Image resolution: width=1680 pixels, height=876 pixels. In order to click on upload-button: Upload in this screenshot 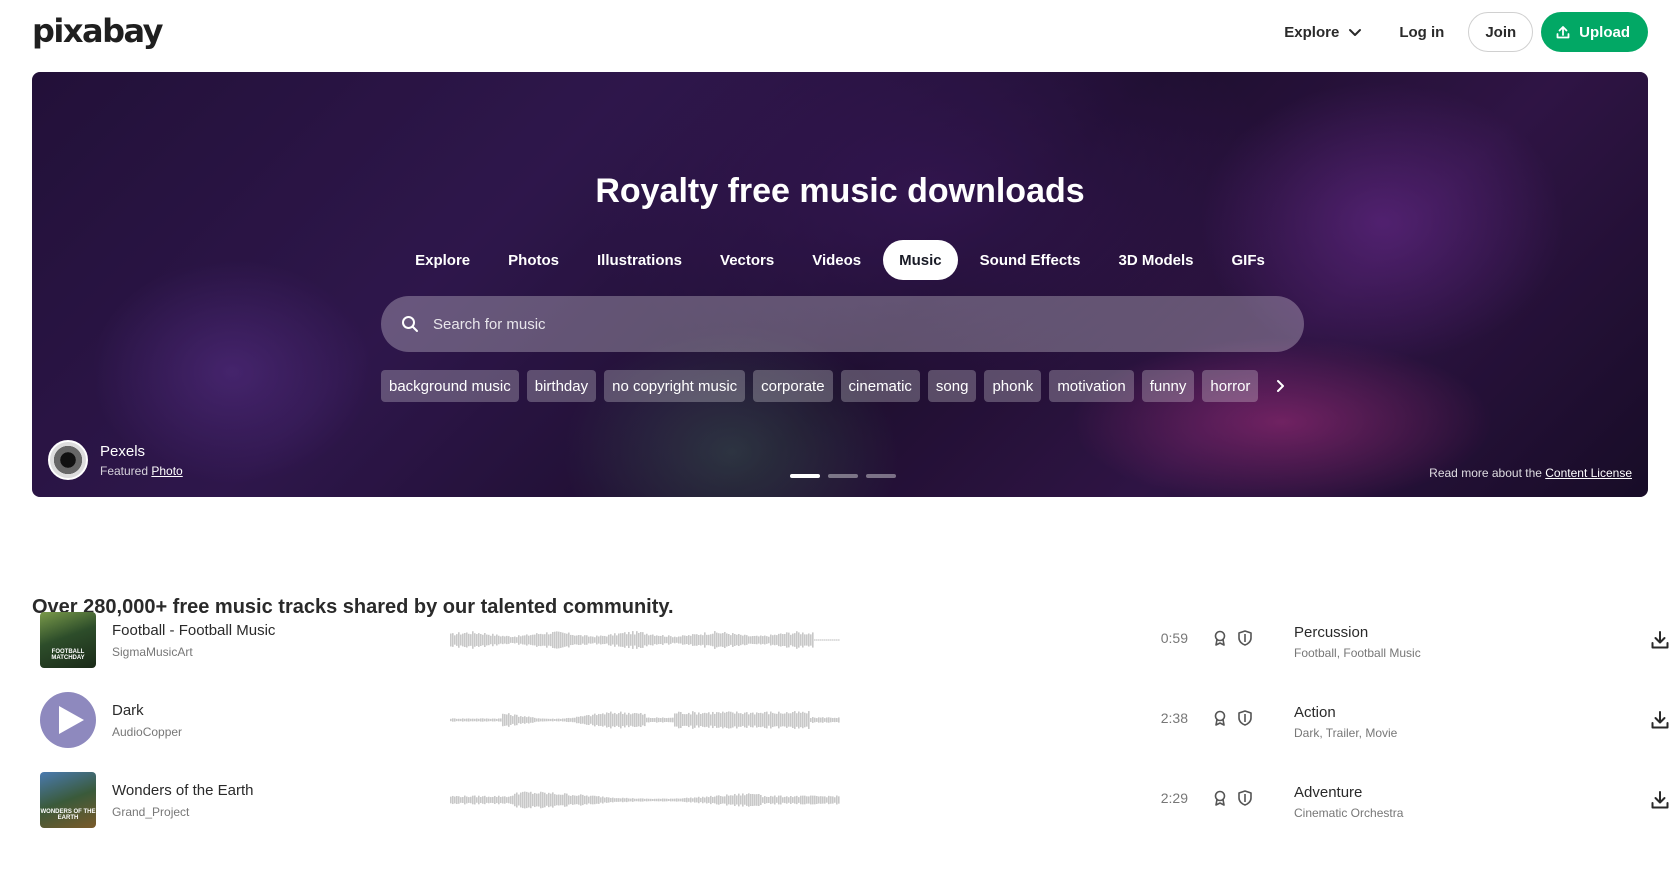, I will do `click(1594, 32)`.